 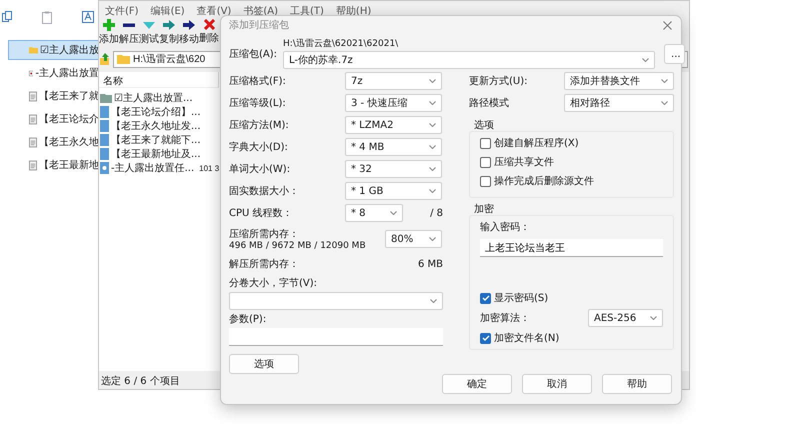 I want to click on field-label: 固实数据大小：, so click(x=264, y=191).